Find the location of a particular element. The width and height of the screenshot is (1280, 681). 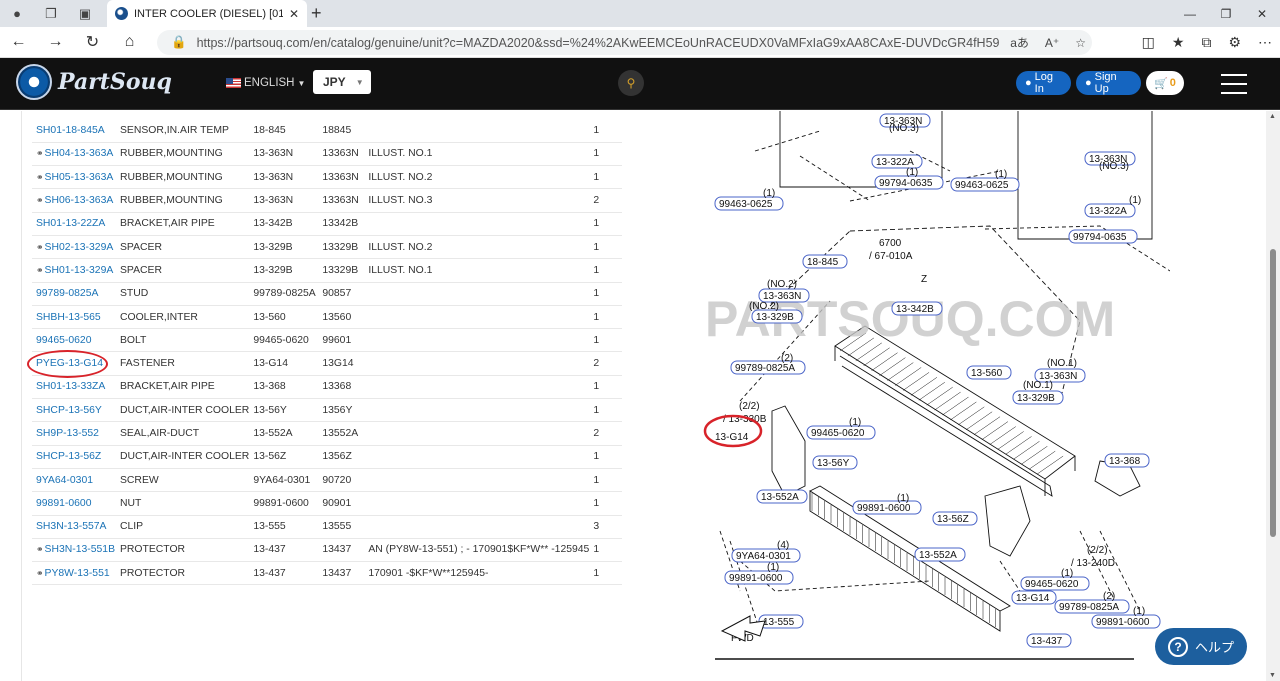

callout-label-l27: 9YA64-0301 is located at coordinates (763, 556).